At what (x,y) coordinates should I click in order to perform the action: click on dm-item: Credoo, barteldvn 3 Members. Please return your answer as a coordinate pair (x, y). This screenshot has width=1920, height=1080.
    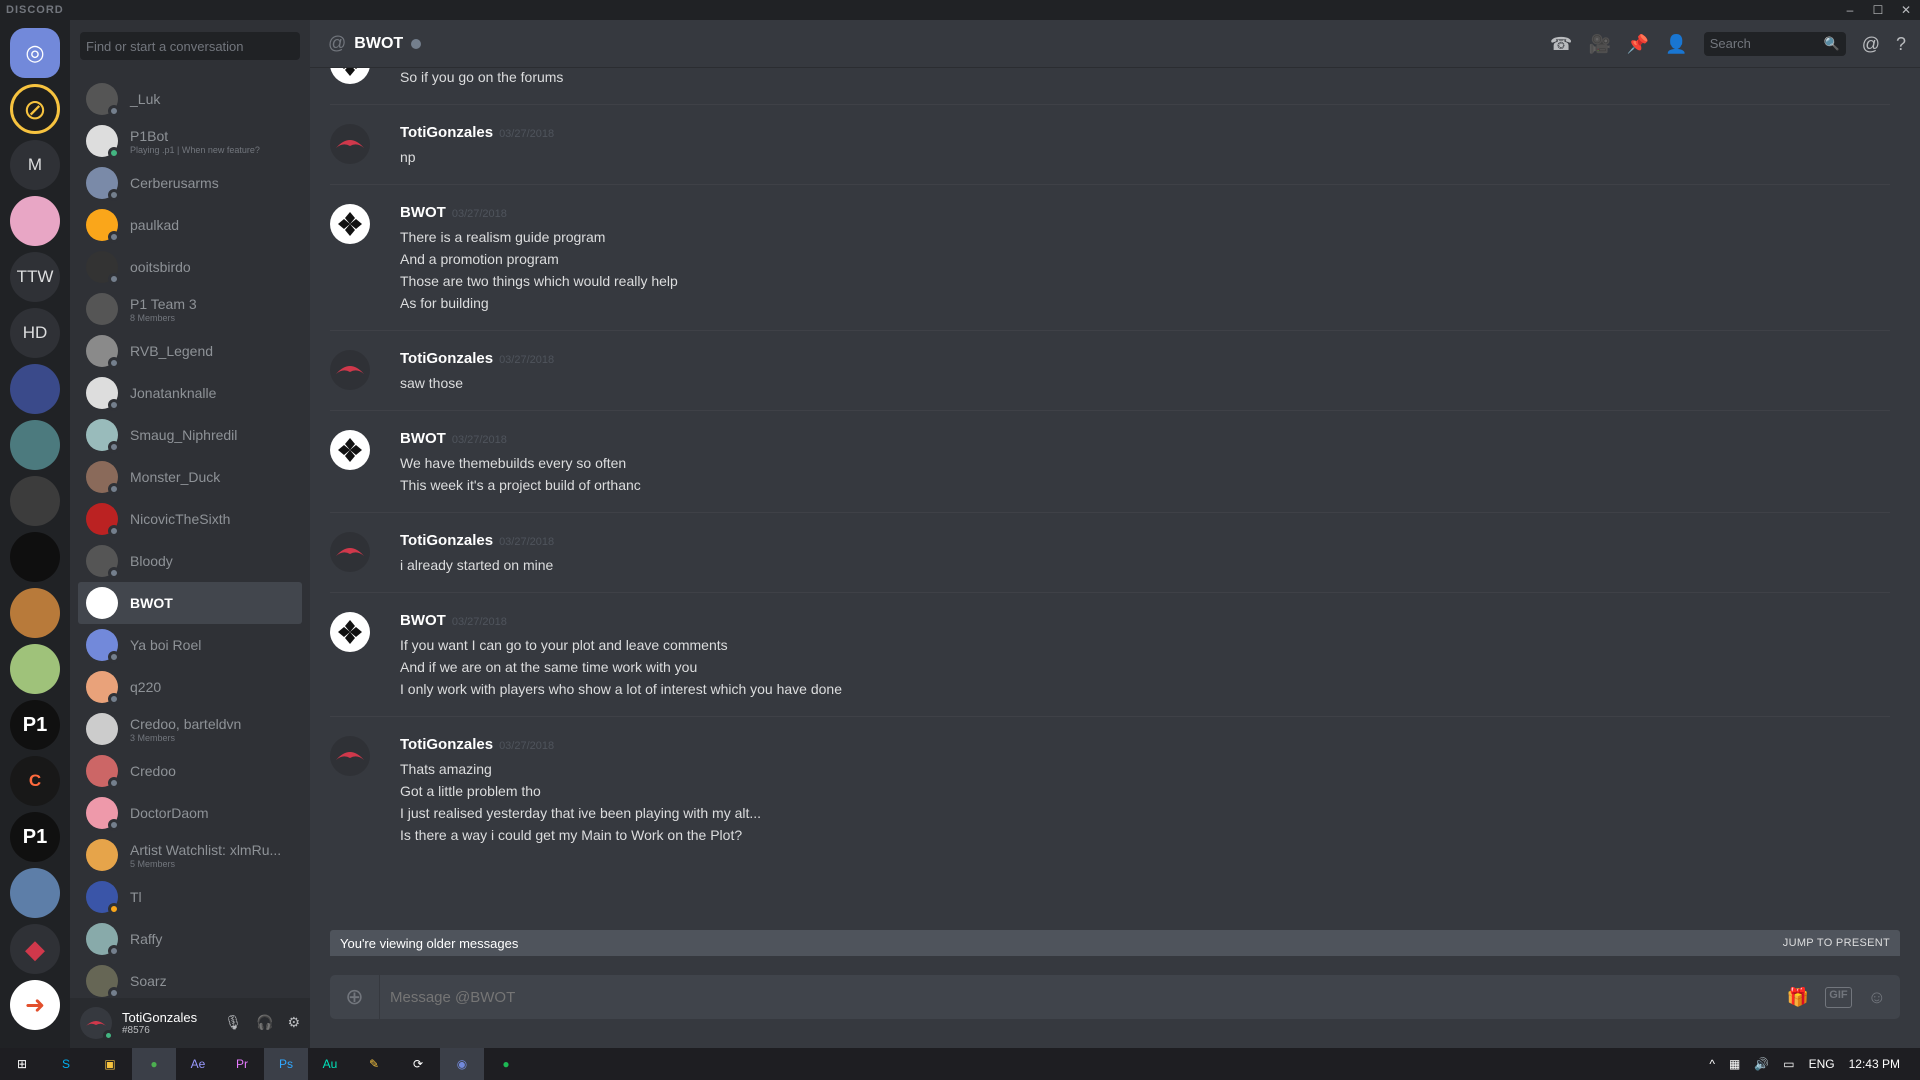
    Looking at the image, I should click on (190, 729).